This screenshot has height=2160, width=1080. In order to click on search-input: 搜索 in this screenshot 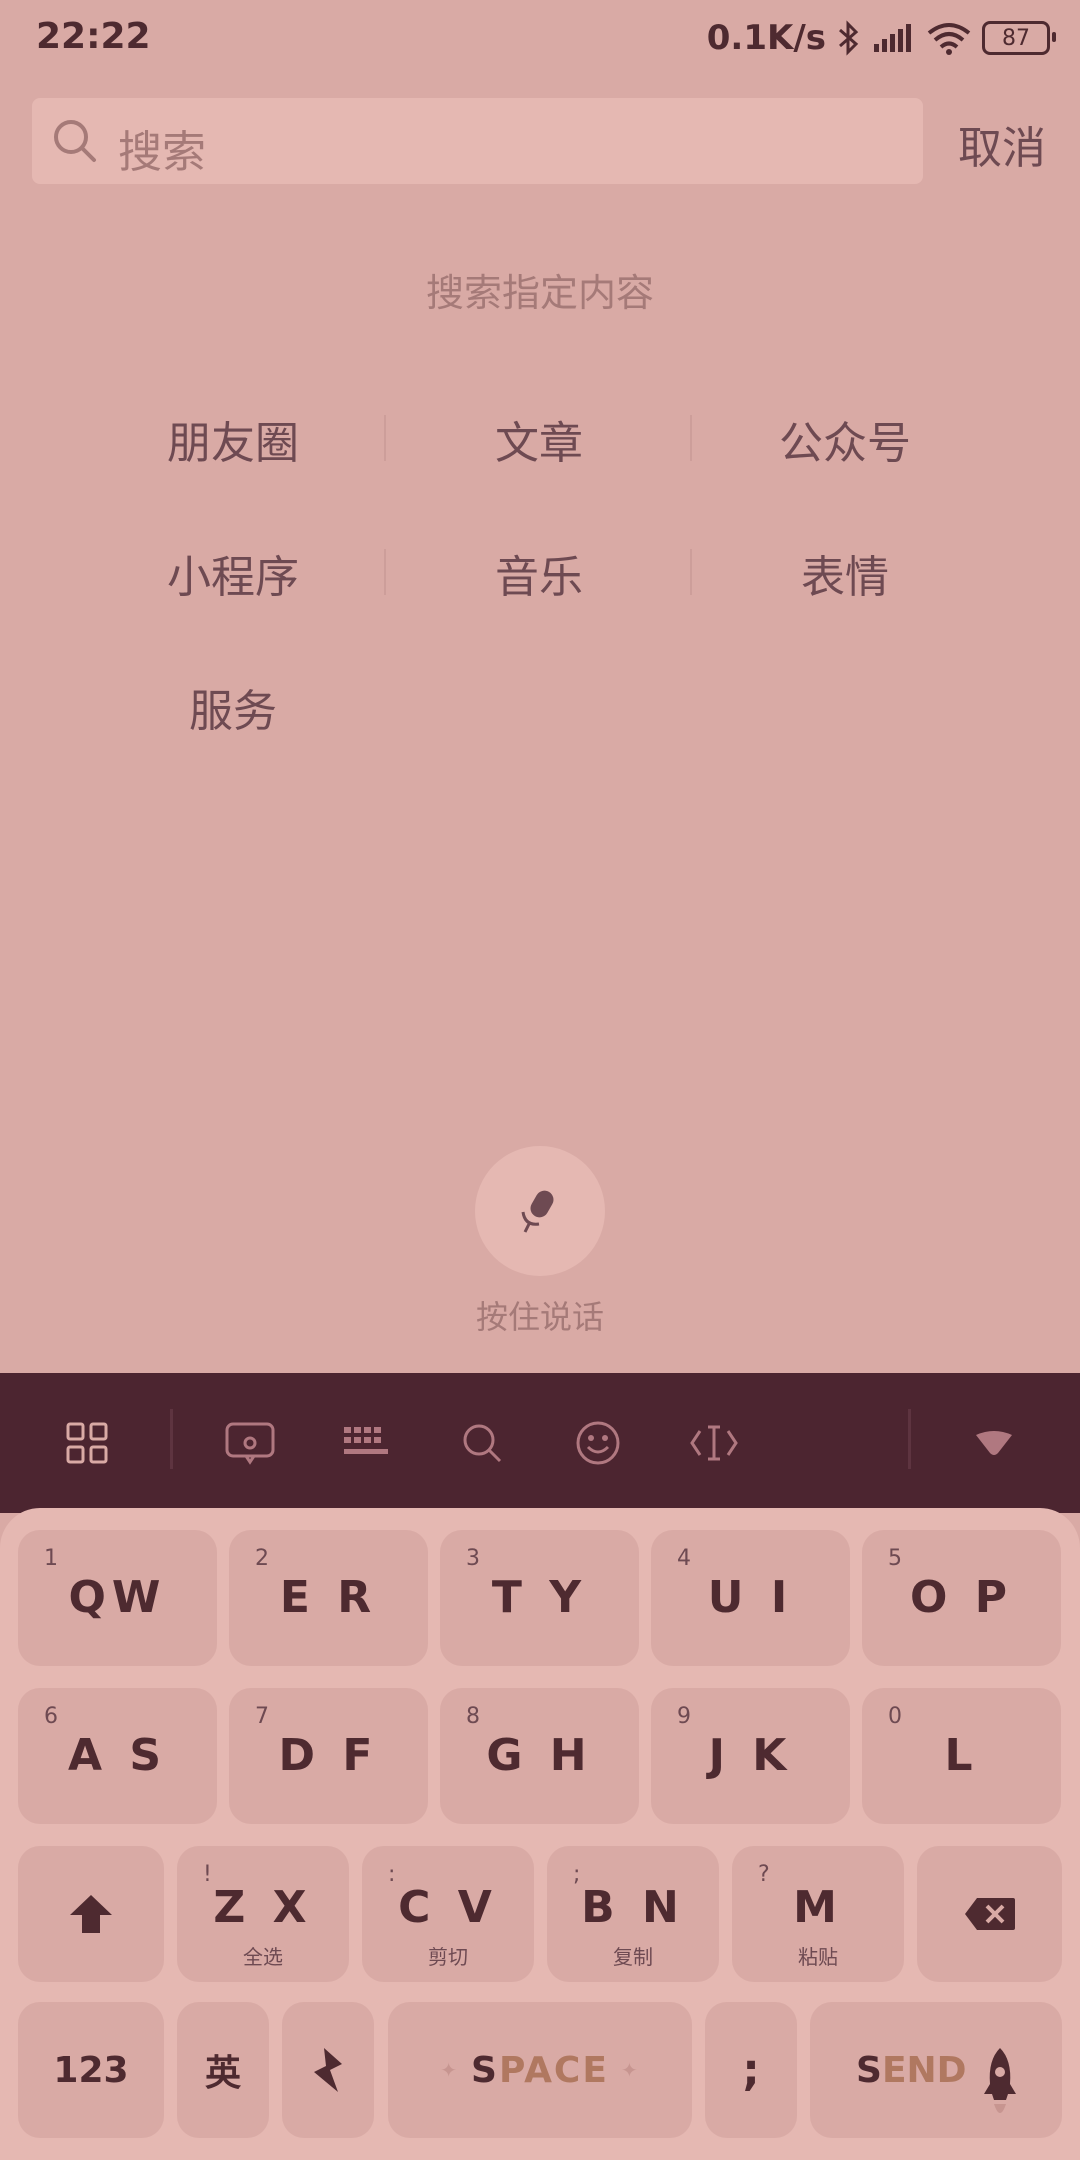, I will do `click(477, 141)`.